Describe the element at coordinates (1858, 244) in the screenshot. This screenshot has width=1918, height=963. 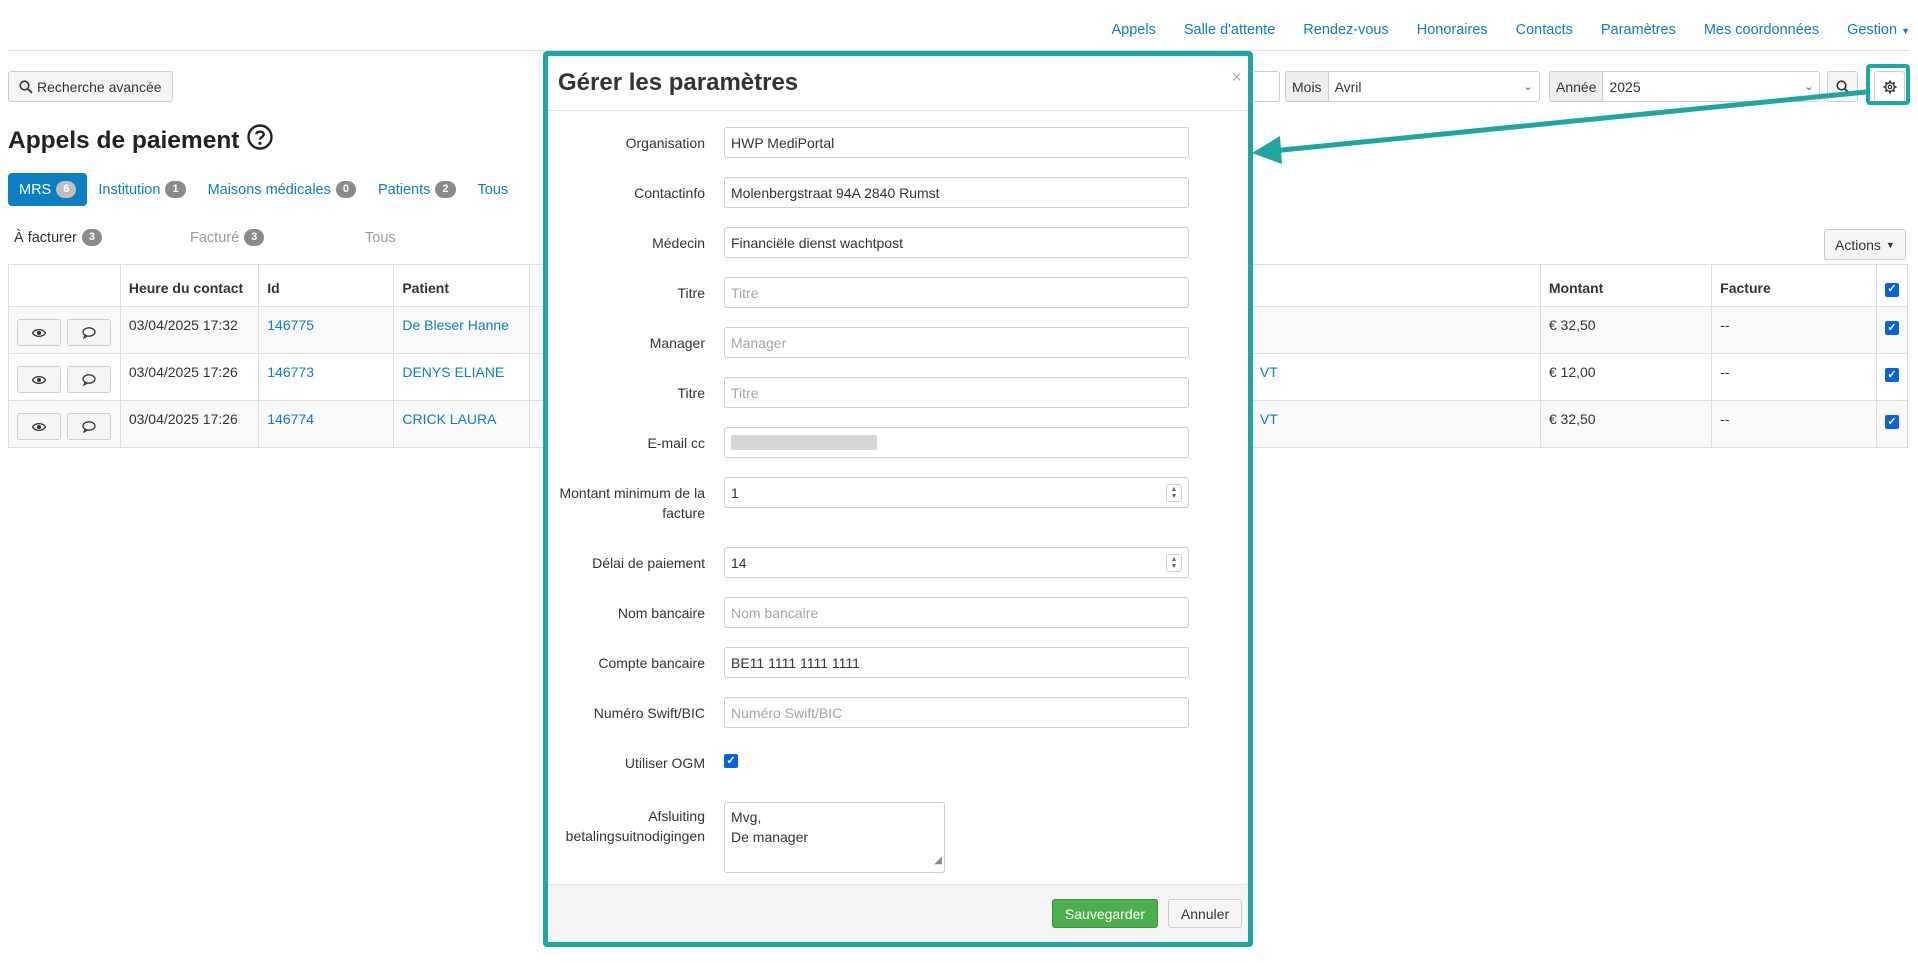
I see `actions-label: Actions` at that location.